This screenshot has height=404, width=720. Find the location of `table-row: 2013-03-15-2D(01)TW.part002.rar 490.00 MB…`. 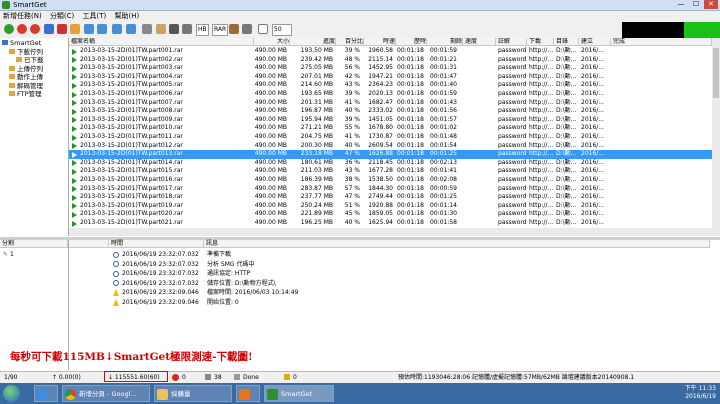

table-row: 2013-03-15-2D(01)TW.part002.rar 490.00 MB… is located at coordinates (390, 60).